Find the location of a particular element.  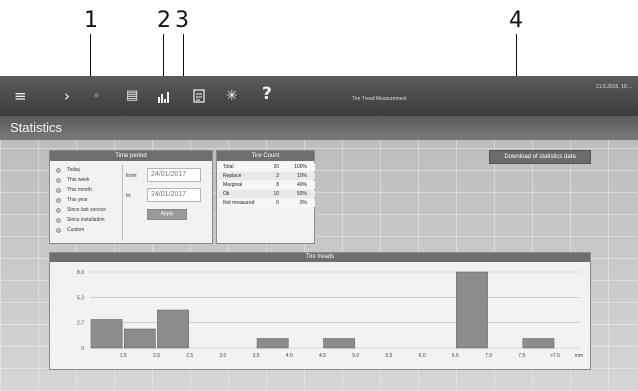

time-period-option-label: Since installation is located at coordinates (86, 220).